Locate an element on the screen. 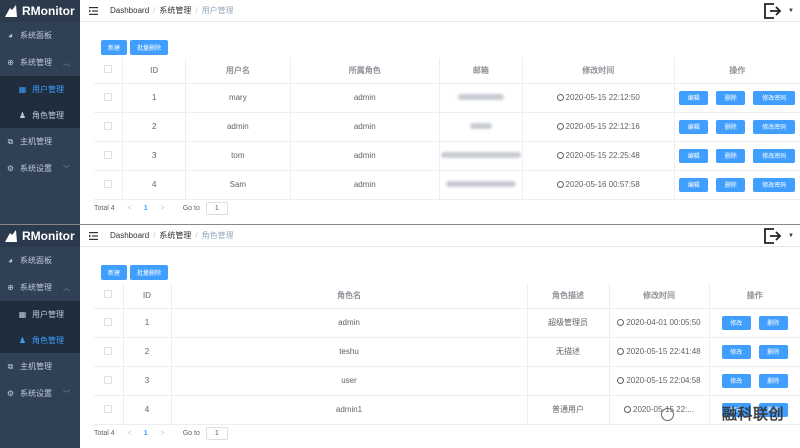 The image size is (800, 448). time-cell: 2020-05-16 00:57:58 is located at coordinates (598, 185).